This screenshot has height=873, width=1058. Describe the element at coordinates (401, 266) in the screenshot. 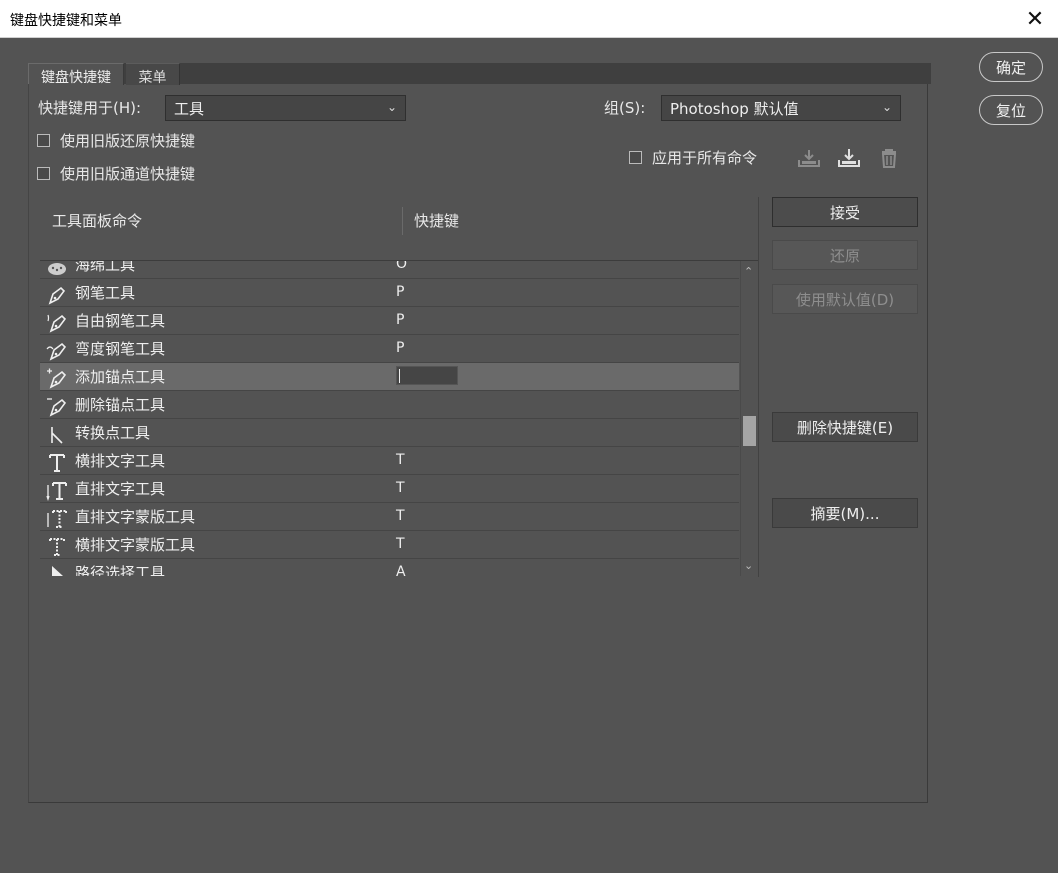

I see `row-shortcut: O` at that location.